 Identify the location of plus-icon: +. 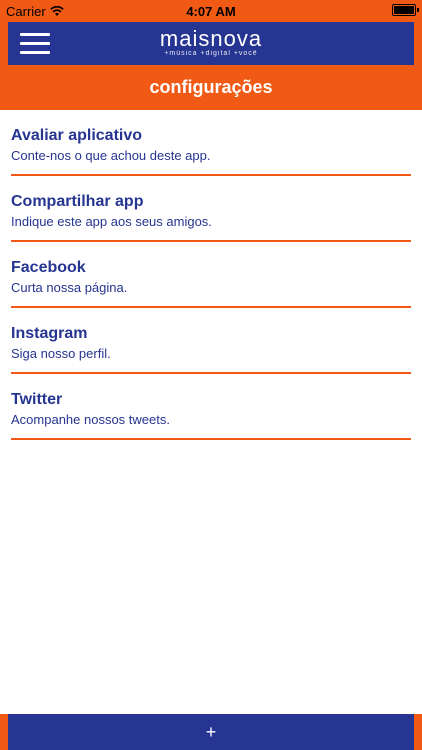
(211, 732).